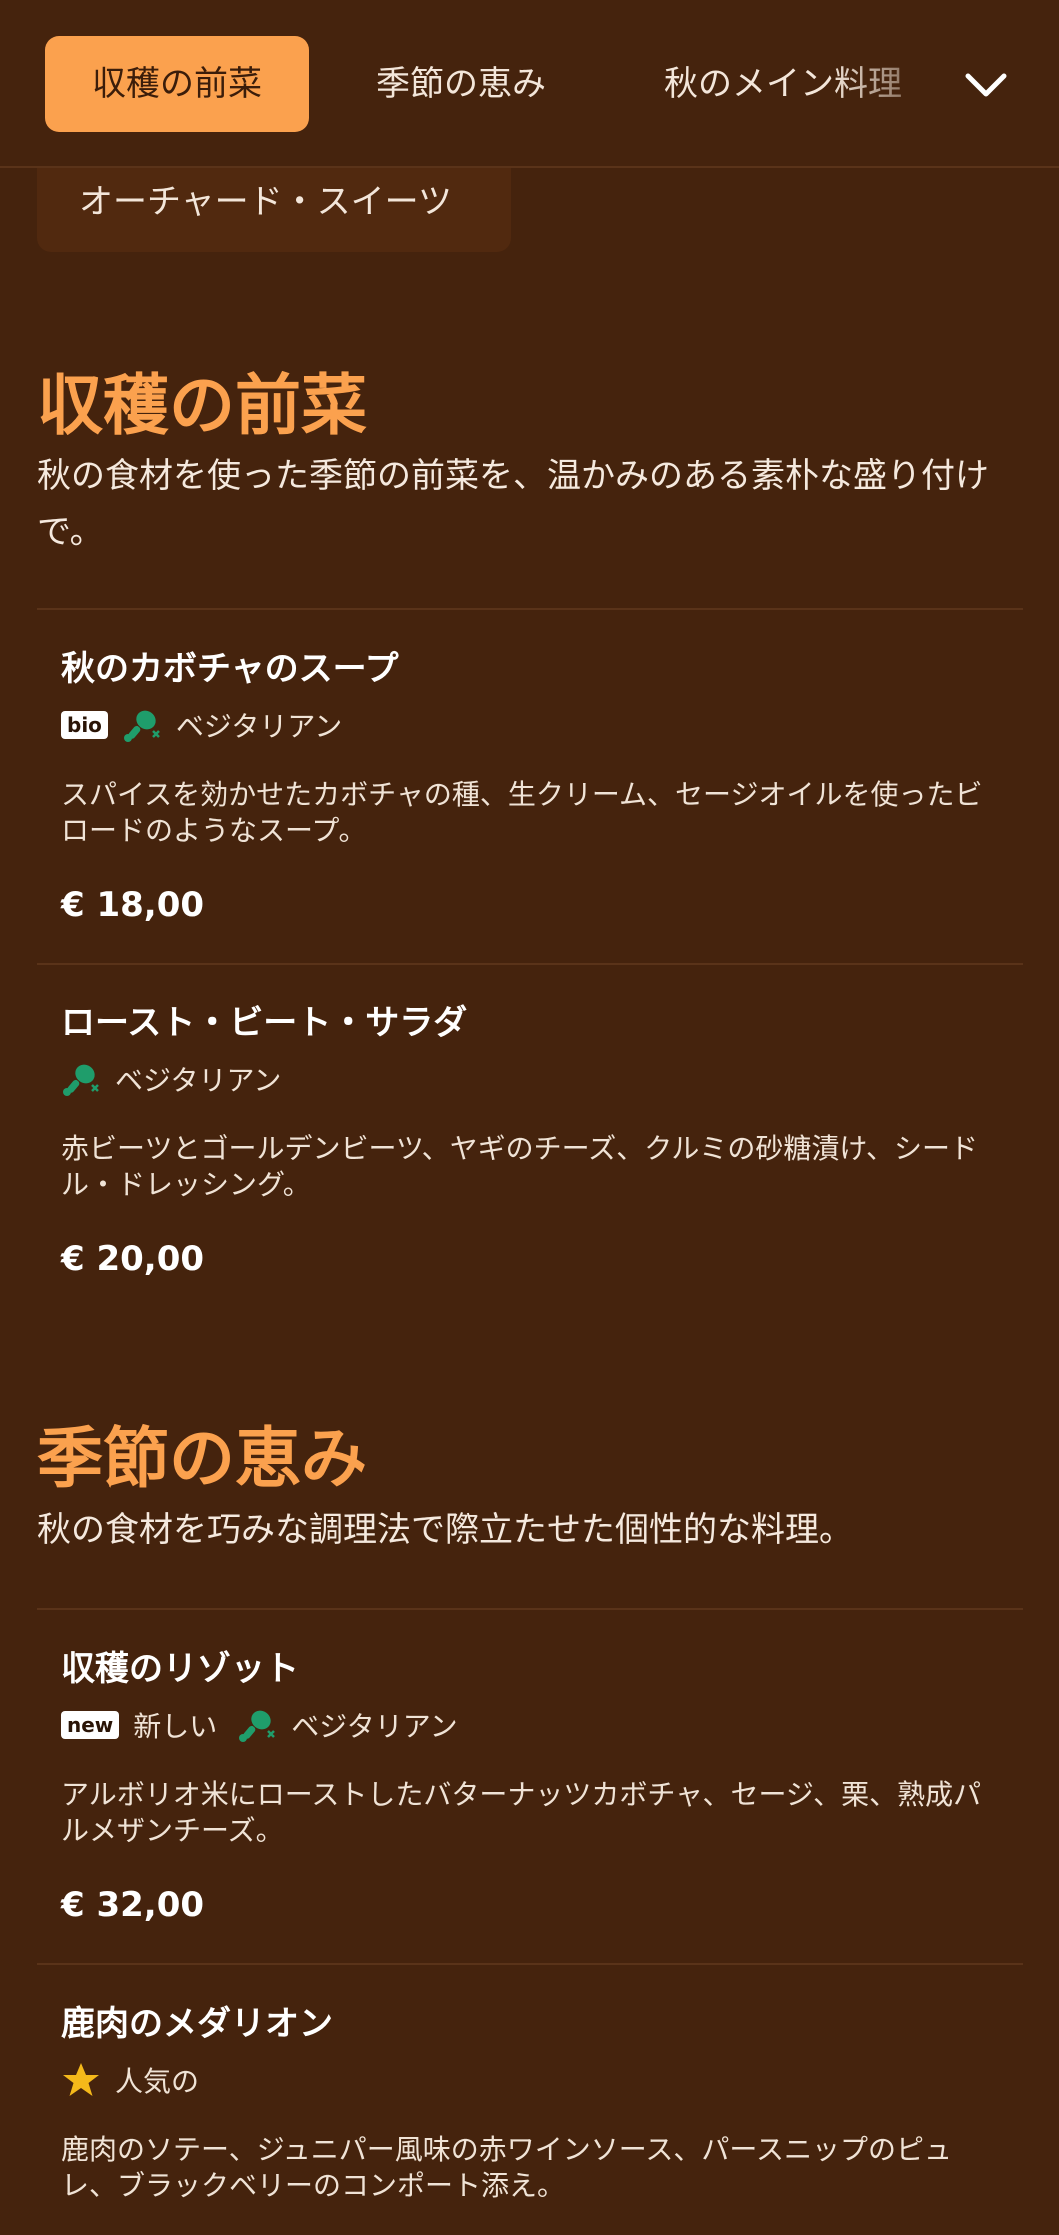 The width and height of the screenshot is (1059, 2235). I want to click on tag-label: 人気の, so click(157, 2081).